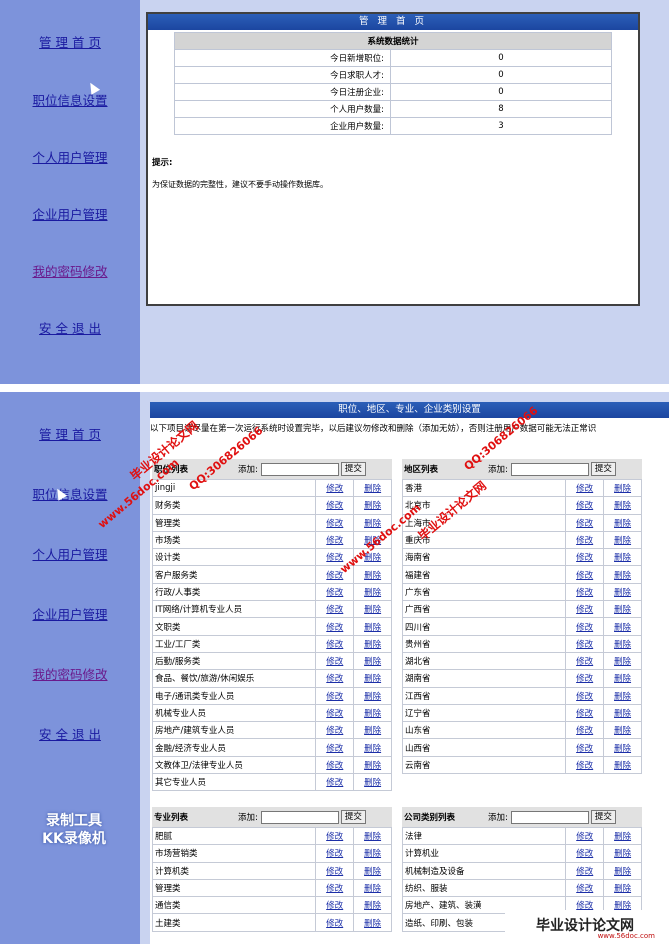 The height and width of the screenshot is (944, 669). Describe the element at coordinates (299, 817) in the screenshot. I see `major-add-input` at that location.